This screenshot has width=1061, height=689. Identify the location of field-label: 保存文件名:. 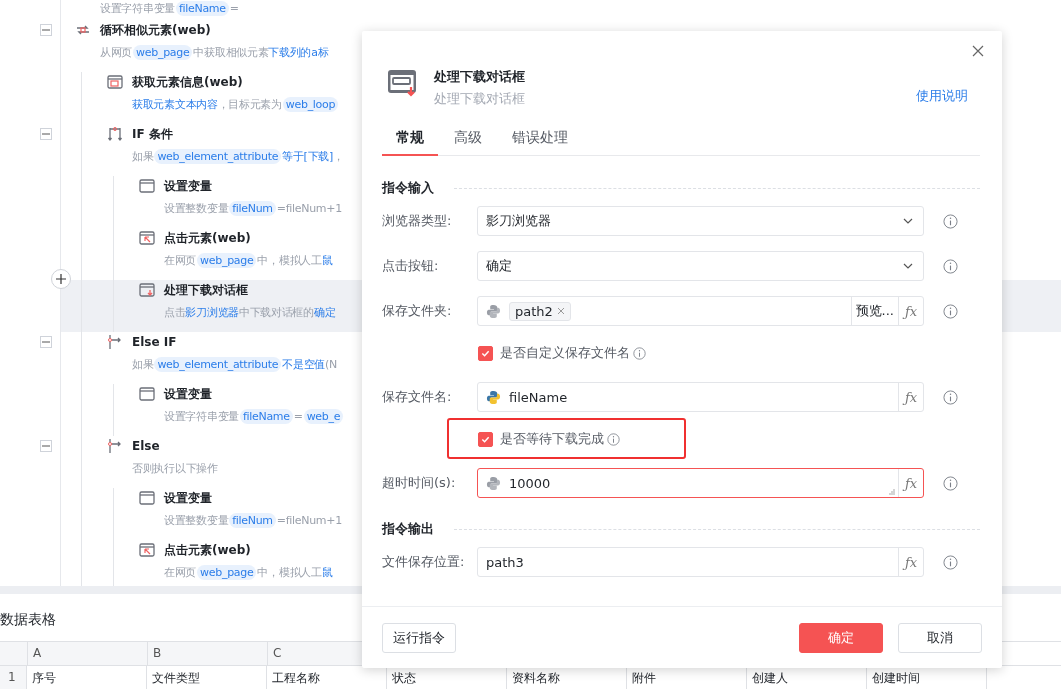
(417, 397).